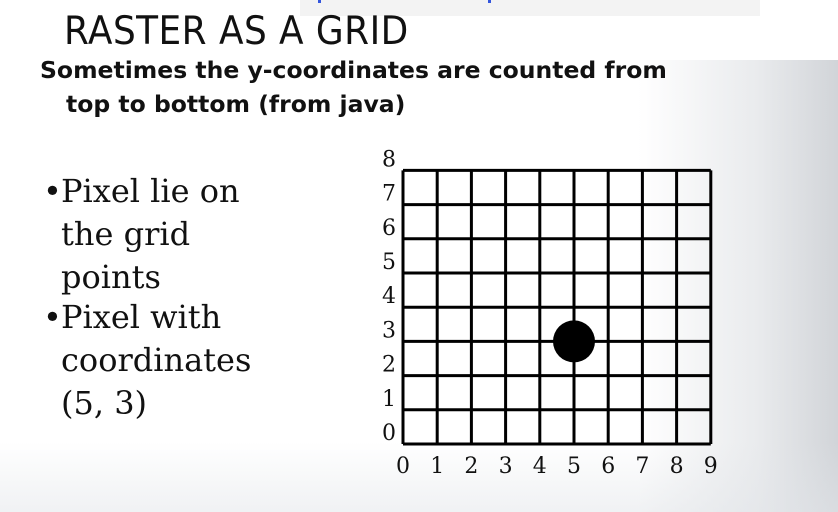 The width and height of the screenshot is (838, 512). What do you see at coordinates (126, 234) in the screenshot?
I see `bullet-line: the grid` at bounding box center [126, 234].